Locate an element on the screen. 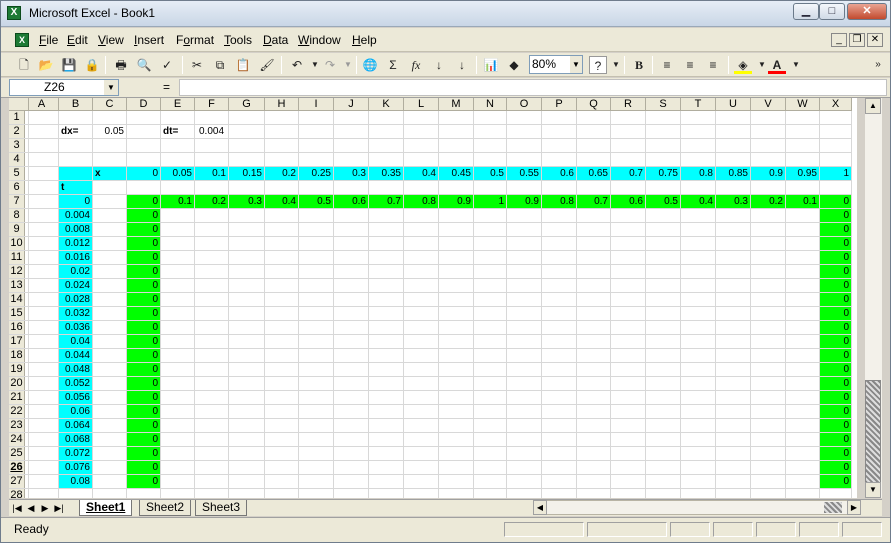  cell-c5: x is located at coordinates (110, 174).